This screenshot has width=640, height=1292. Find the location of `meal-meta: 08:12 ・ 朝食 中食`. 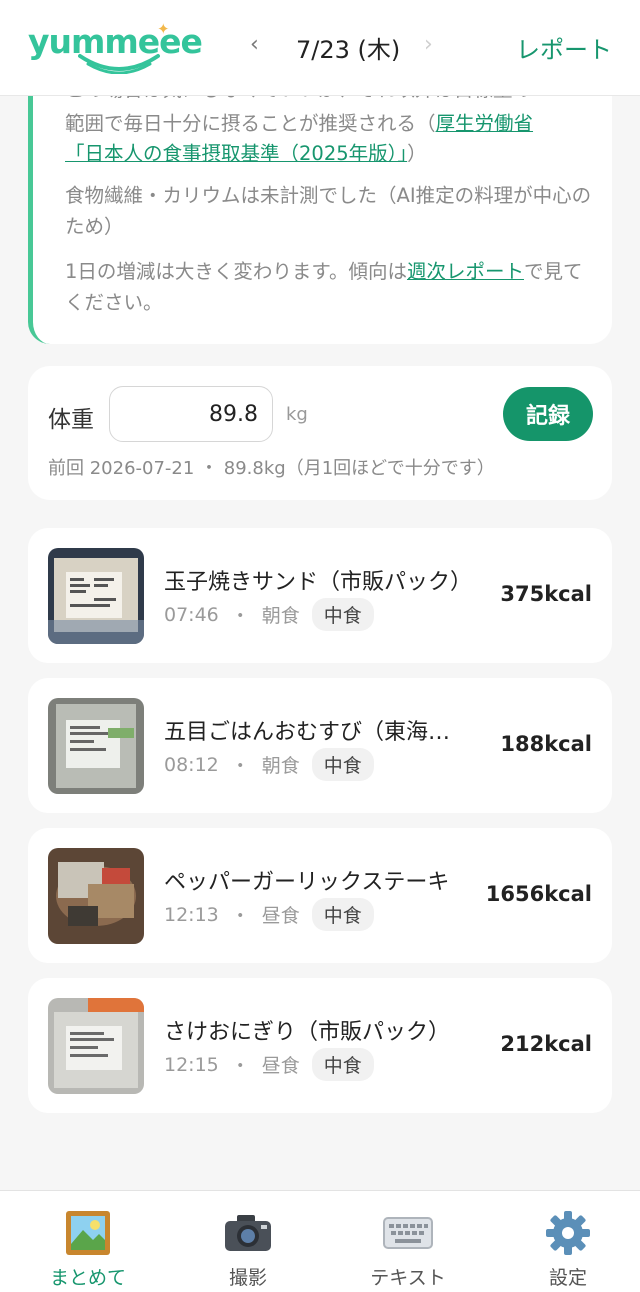

meal-meta: 08:12 ・ 朝食 中食 is located at coordinates (269, 764).